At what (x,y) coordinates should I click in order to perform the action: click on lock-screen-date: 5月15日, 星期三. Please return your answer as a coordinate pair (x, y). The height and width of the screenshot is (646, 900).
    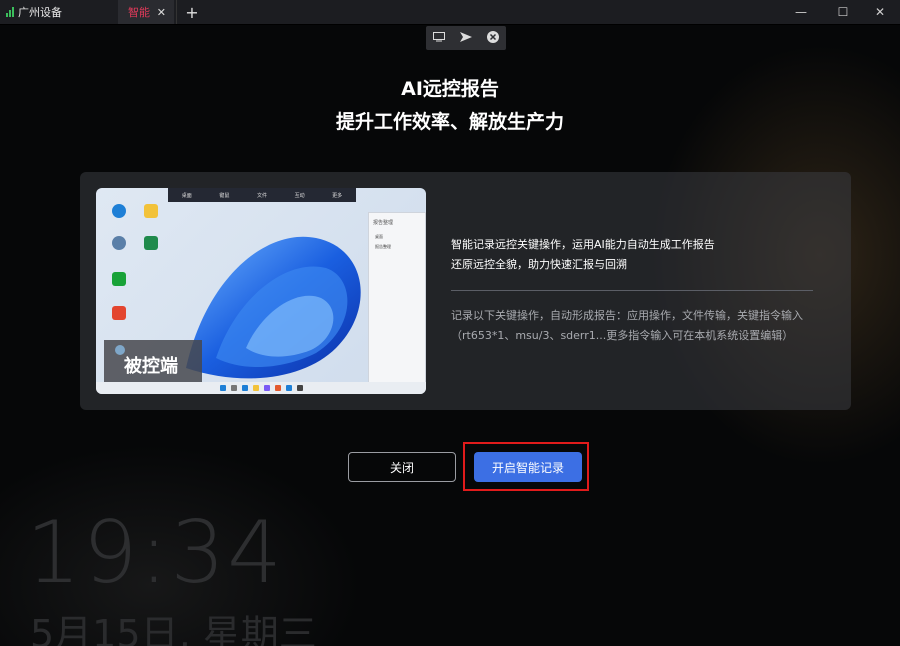
    Looking at the image, I should click on (173, 629).